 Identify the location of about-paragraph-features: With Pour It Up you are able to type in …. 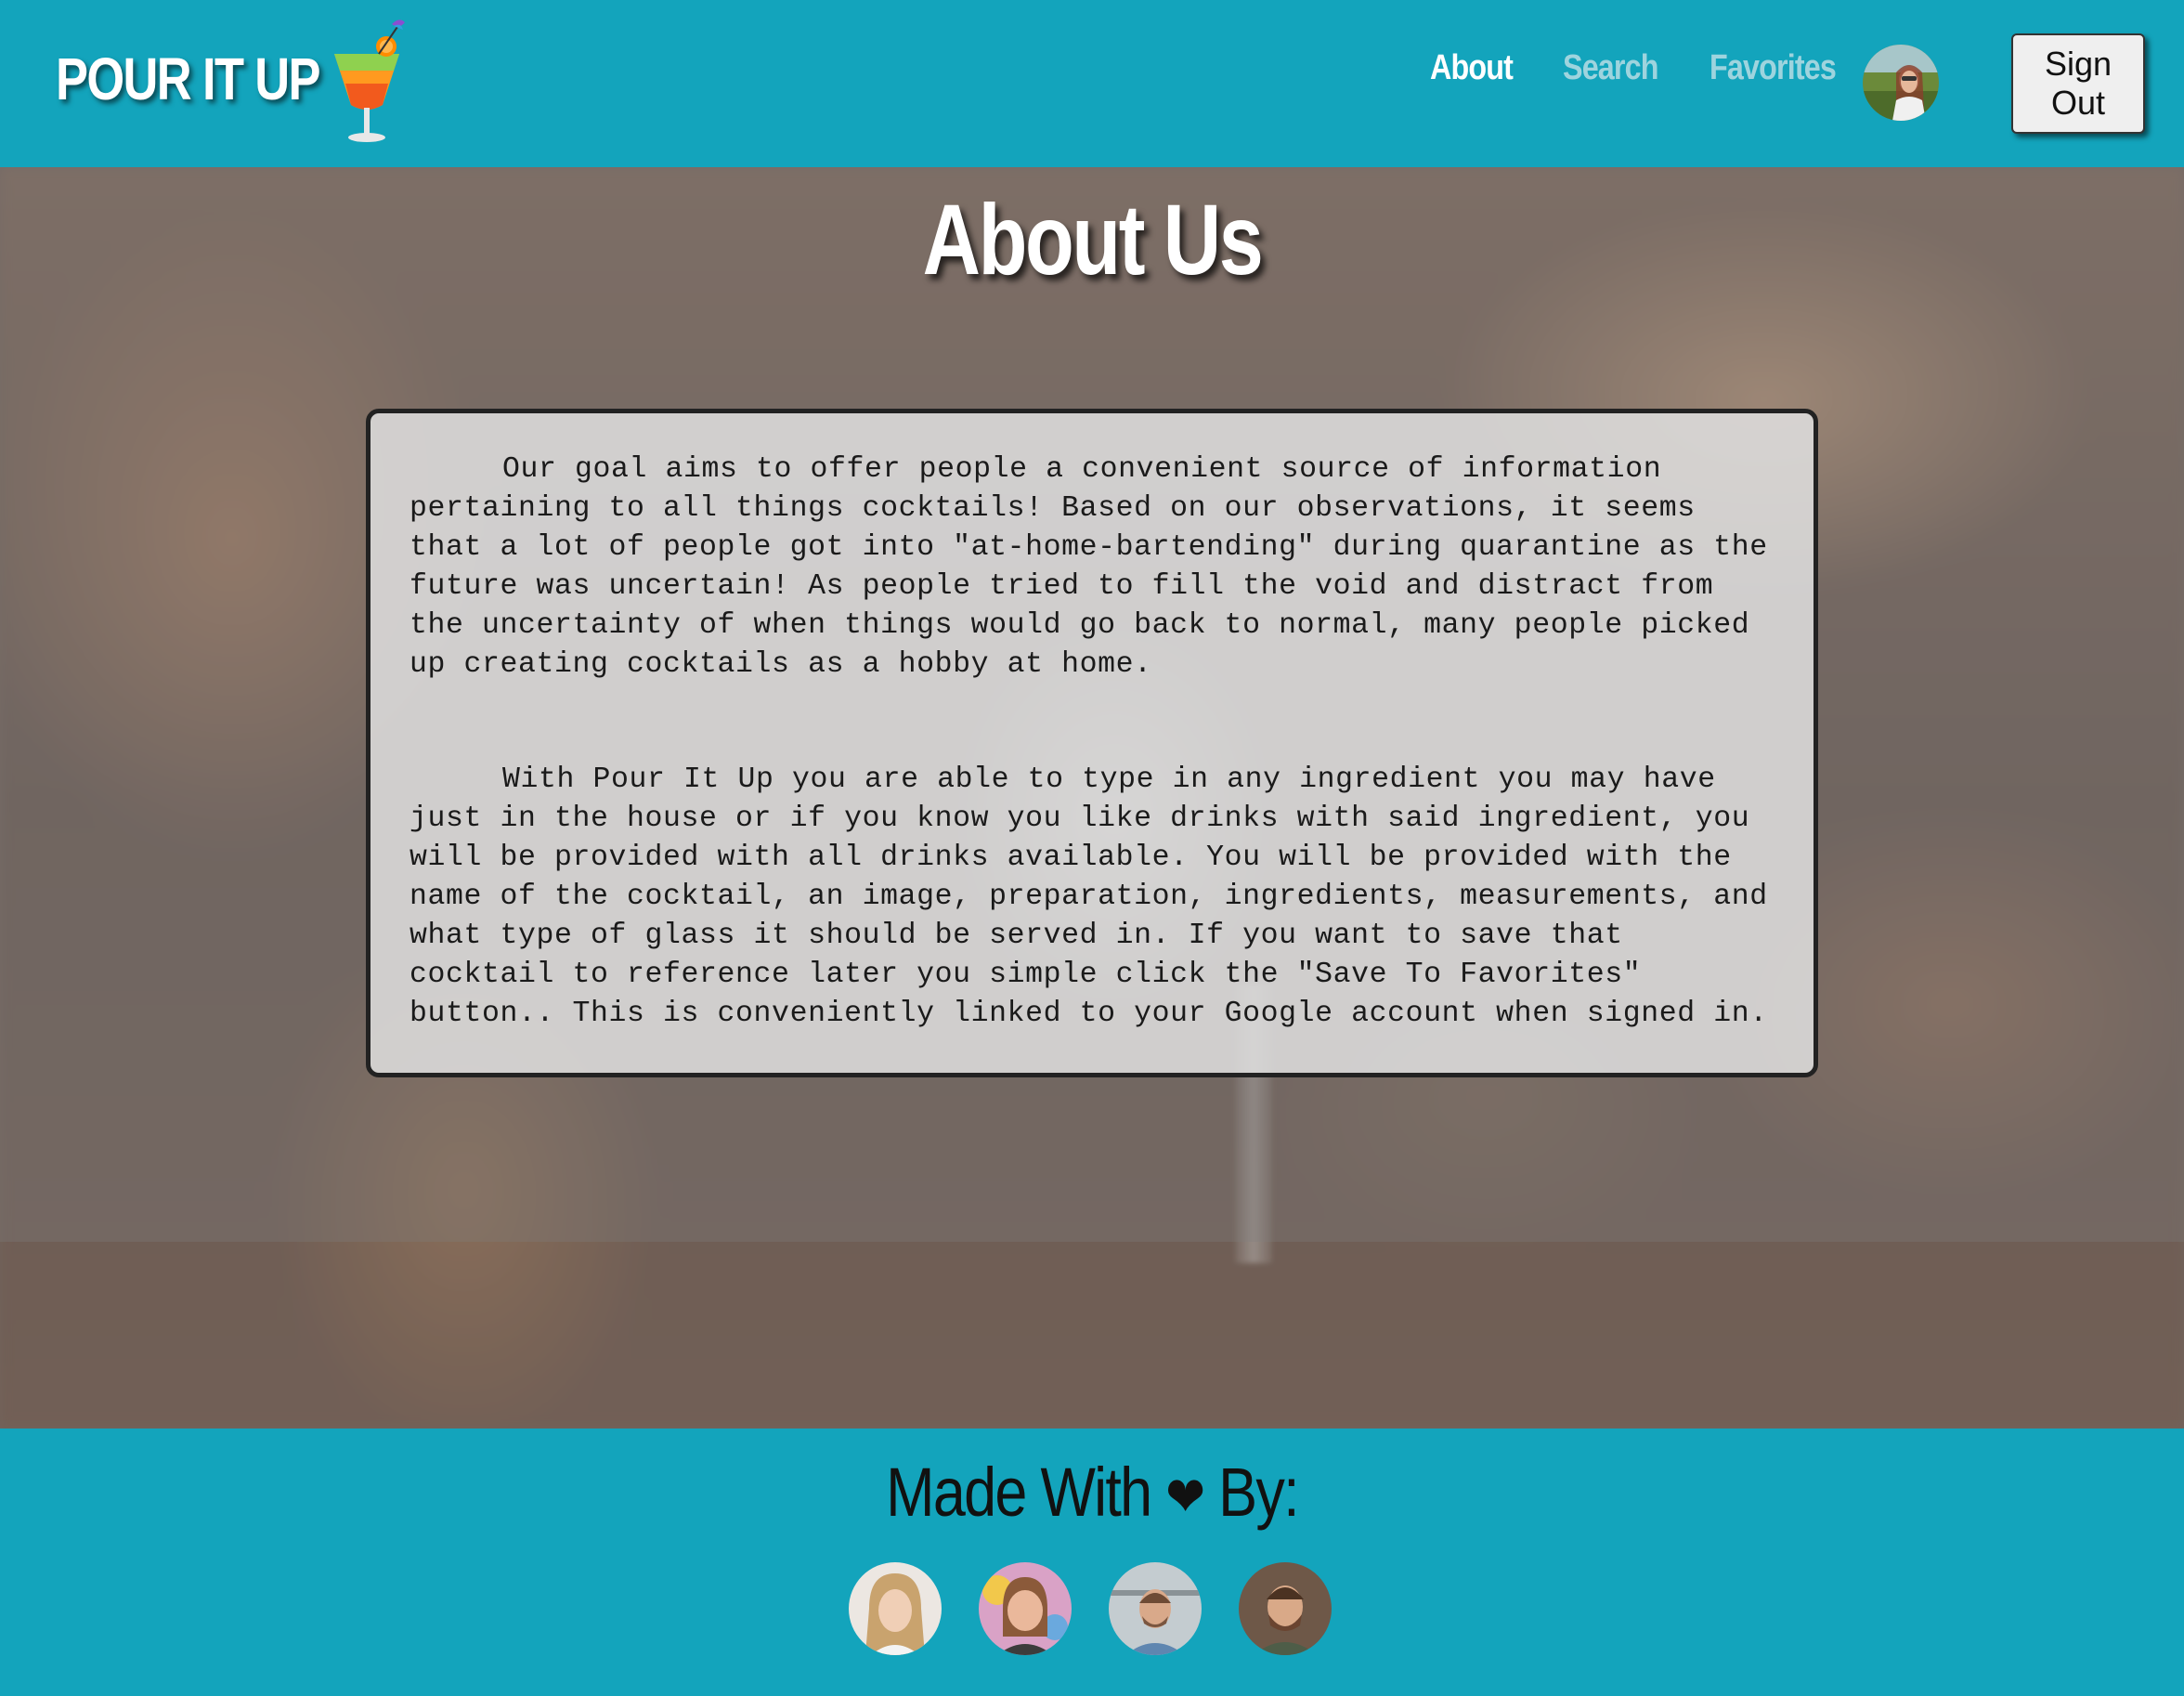
(1089, 896).